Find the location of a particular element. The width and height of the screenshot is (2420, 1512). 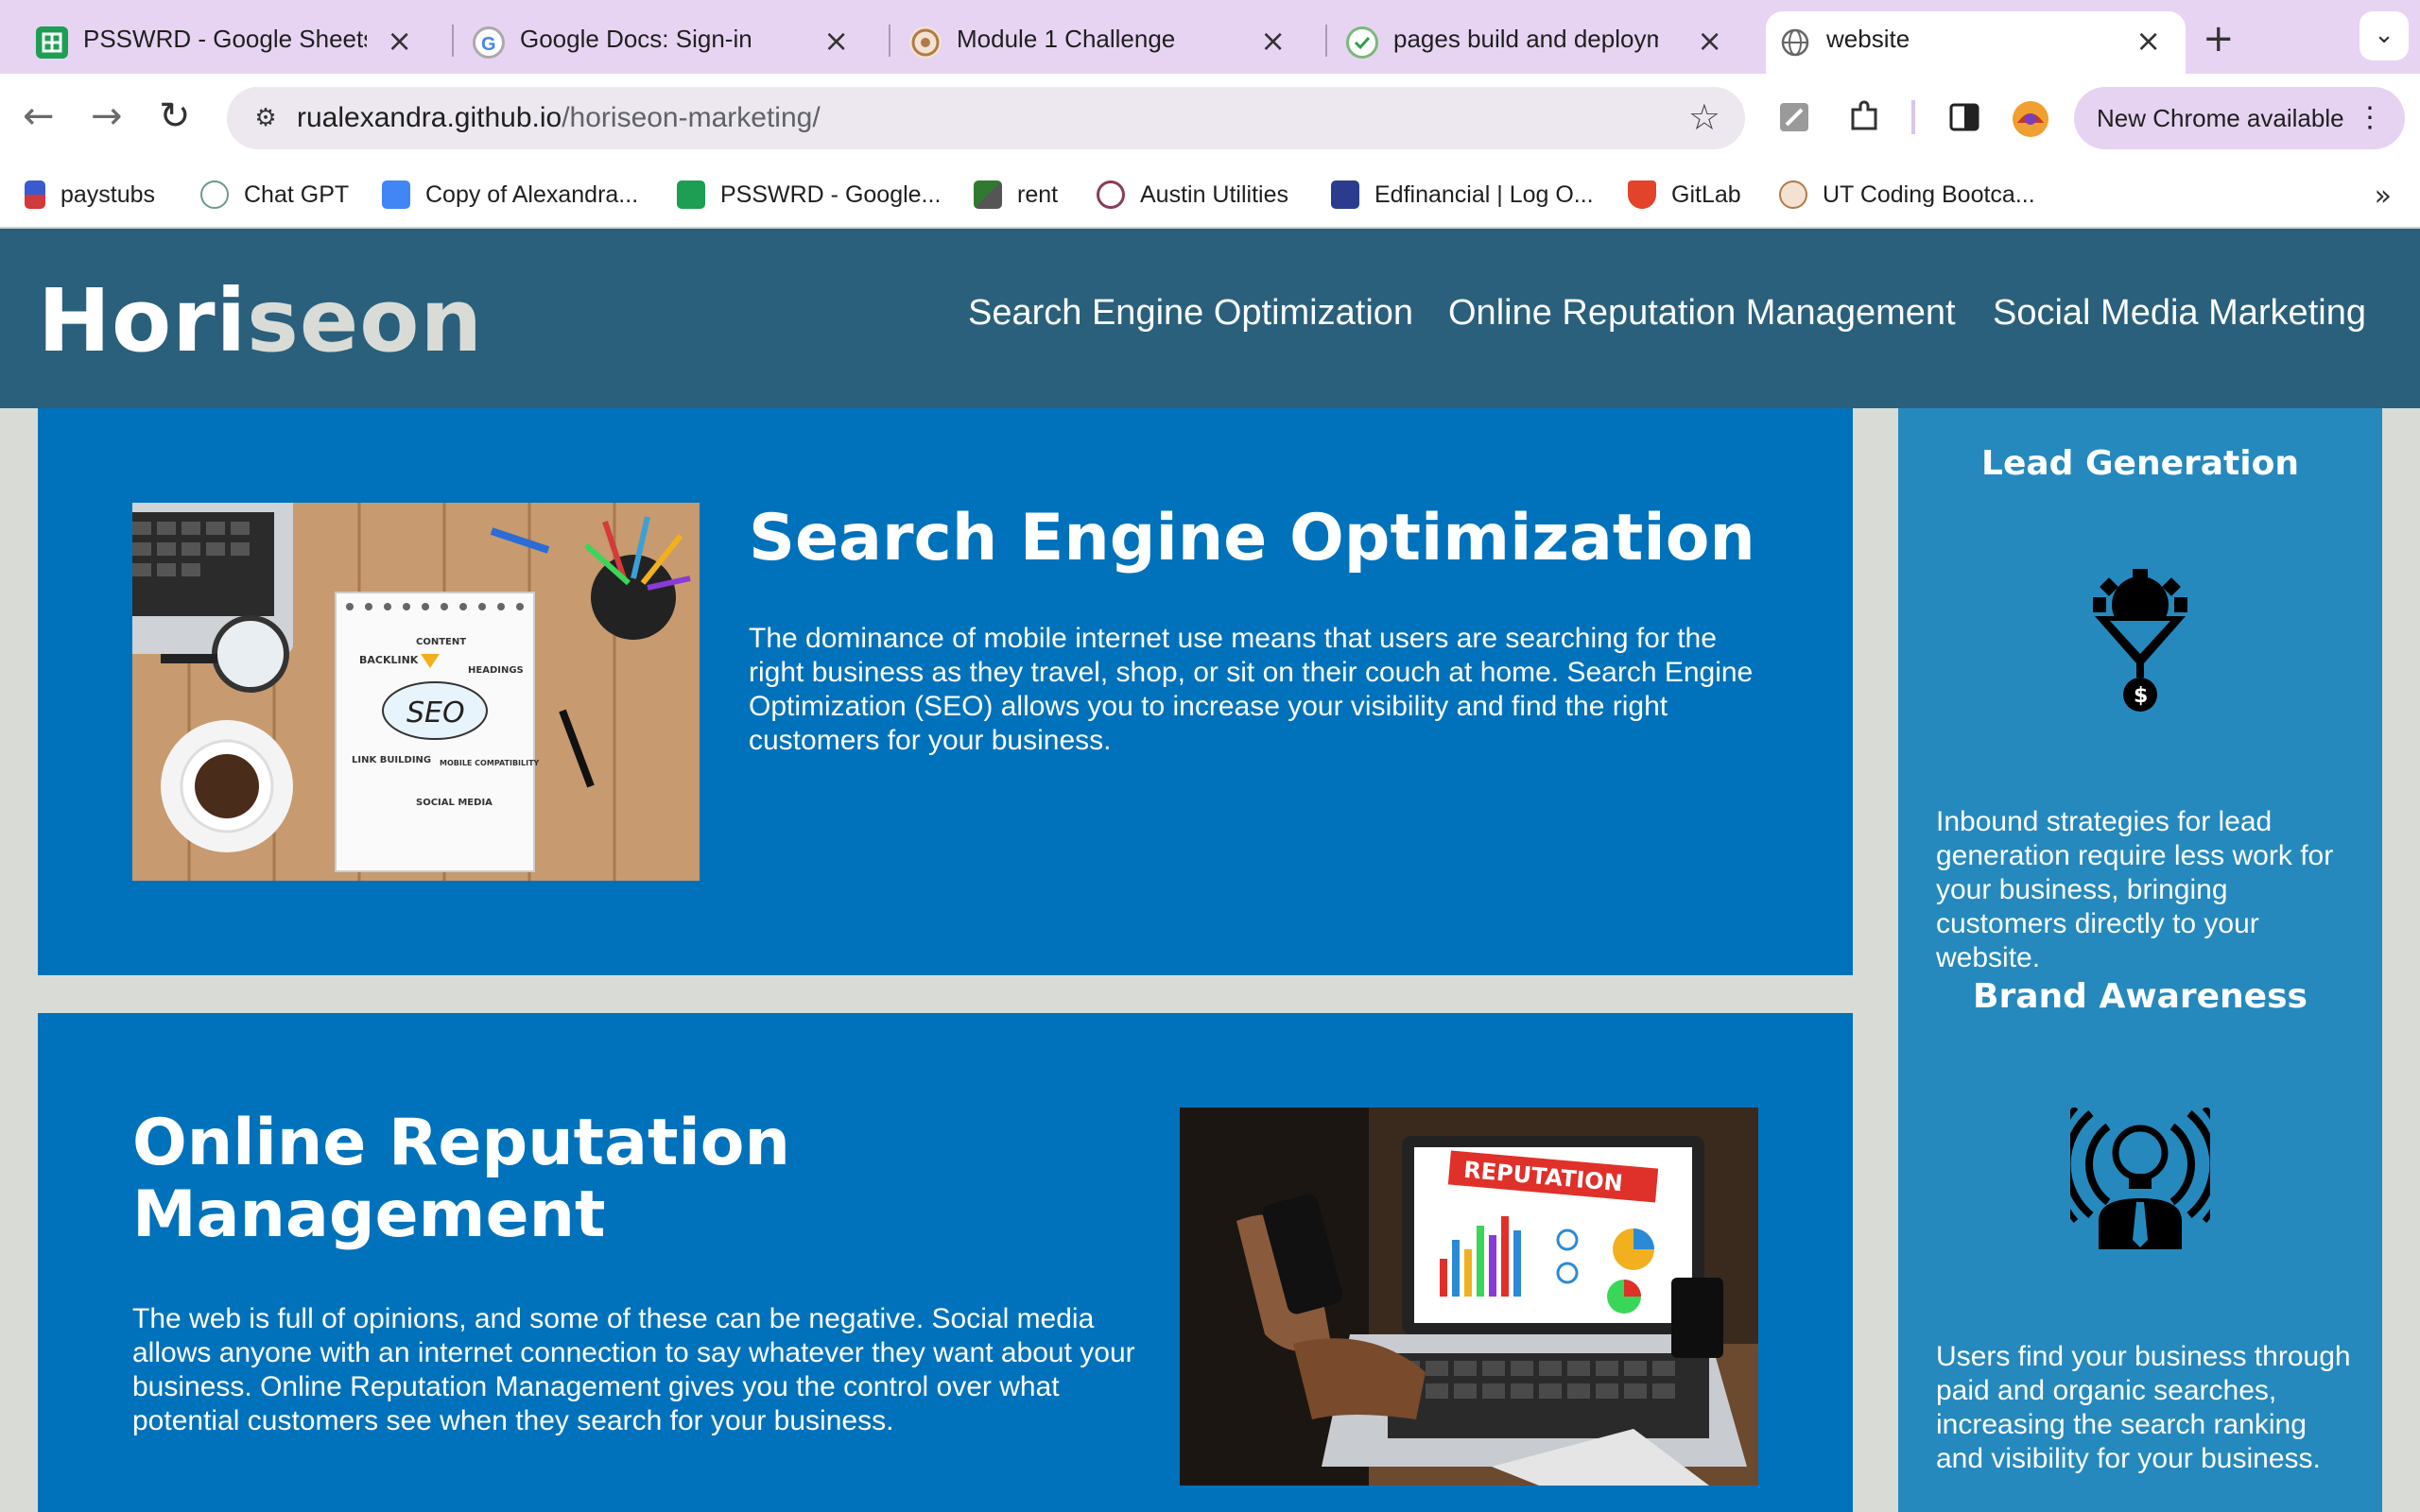

new-tab-button: + is located at coordinates (2219, 38).